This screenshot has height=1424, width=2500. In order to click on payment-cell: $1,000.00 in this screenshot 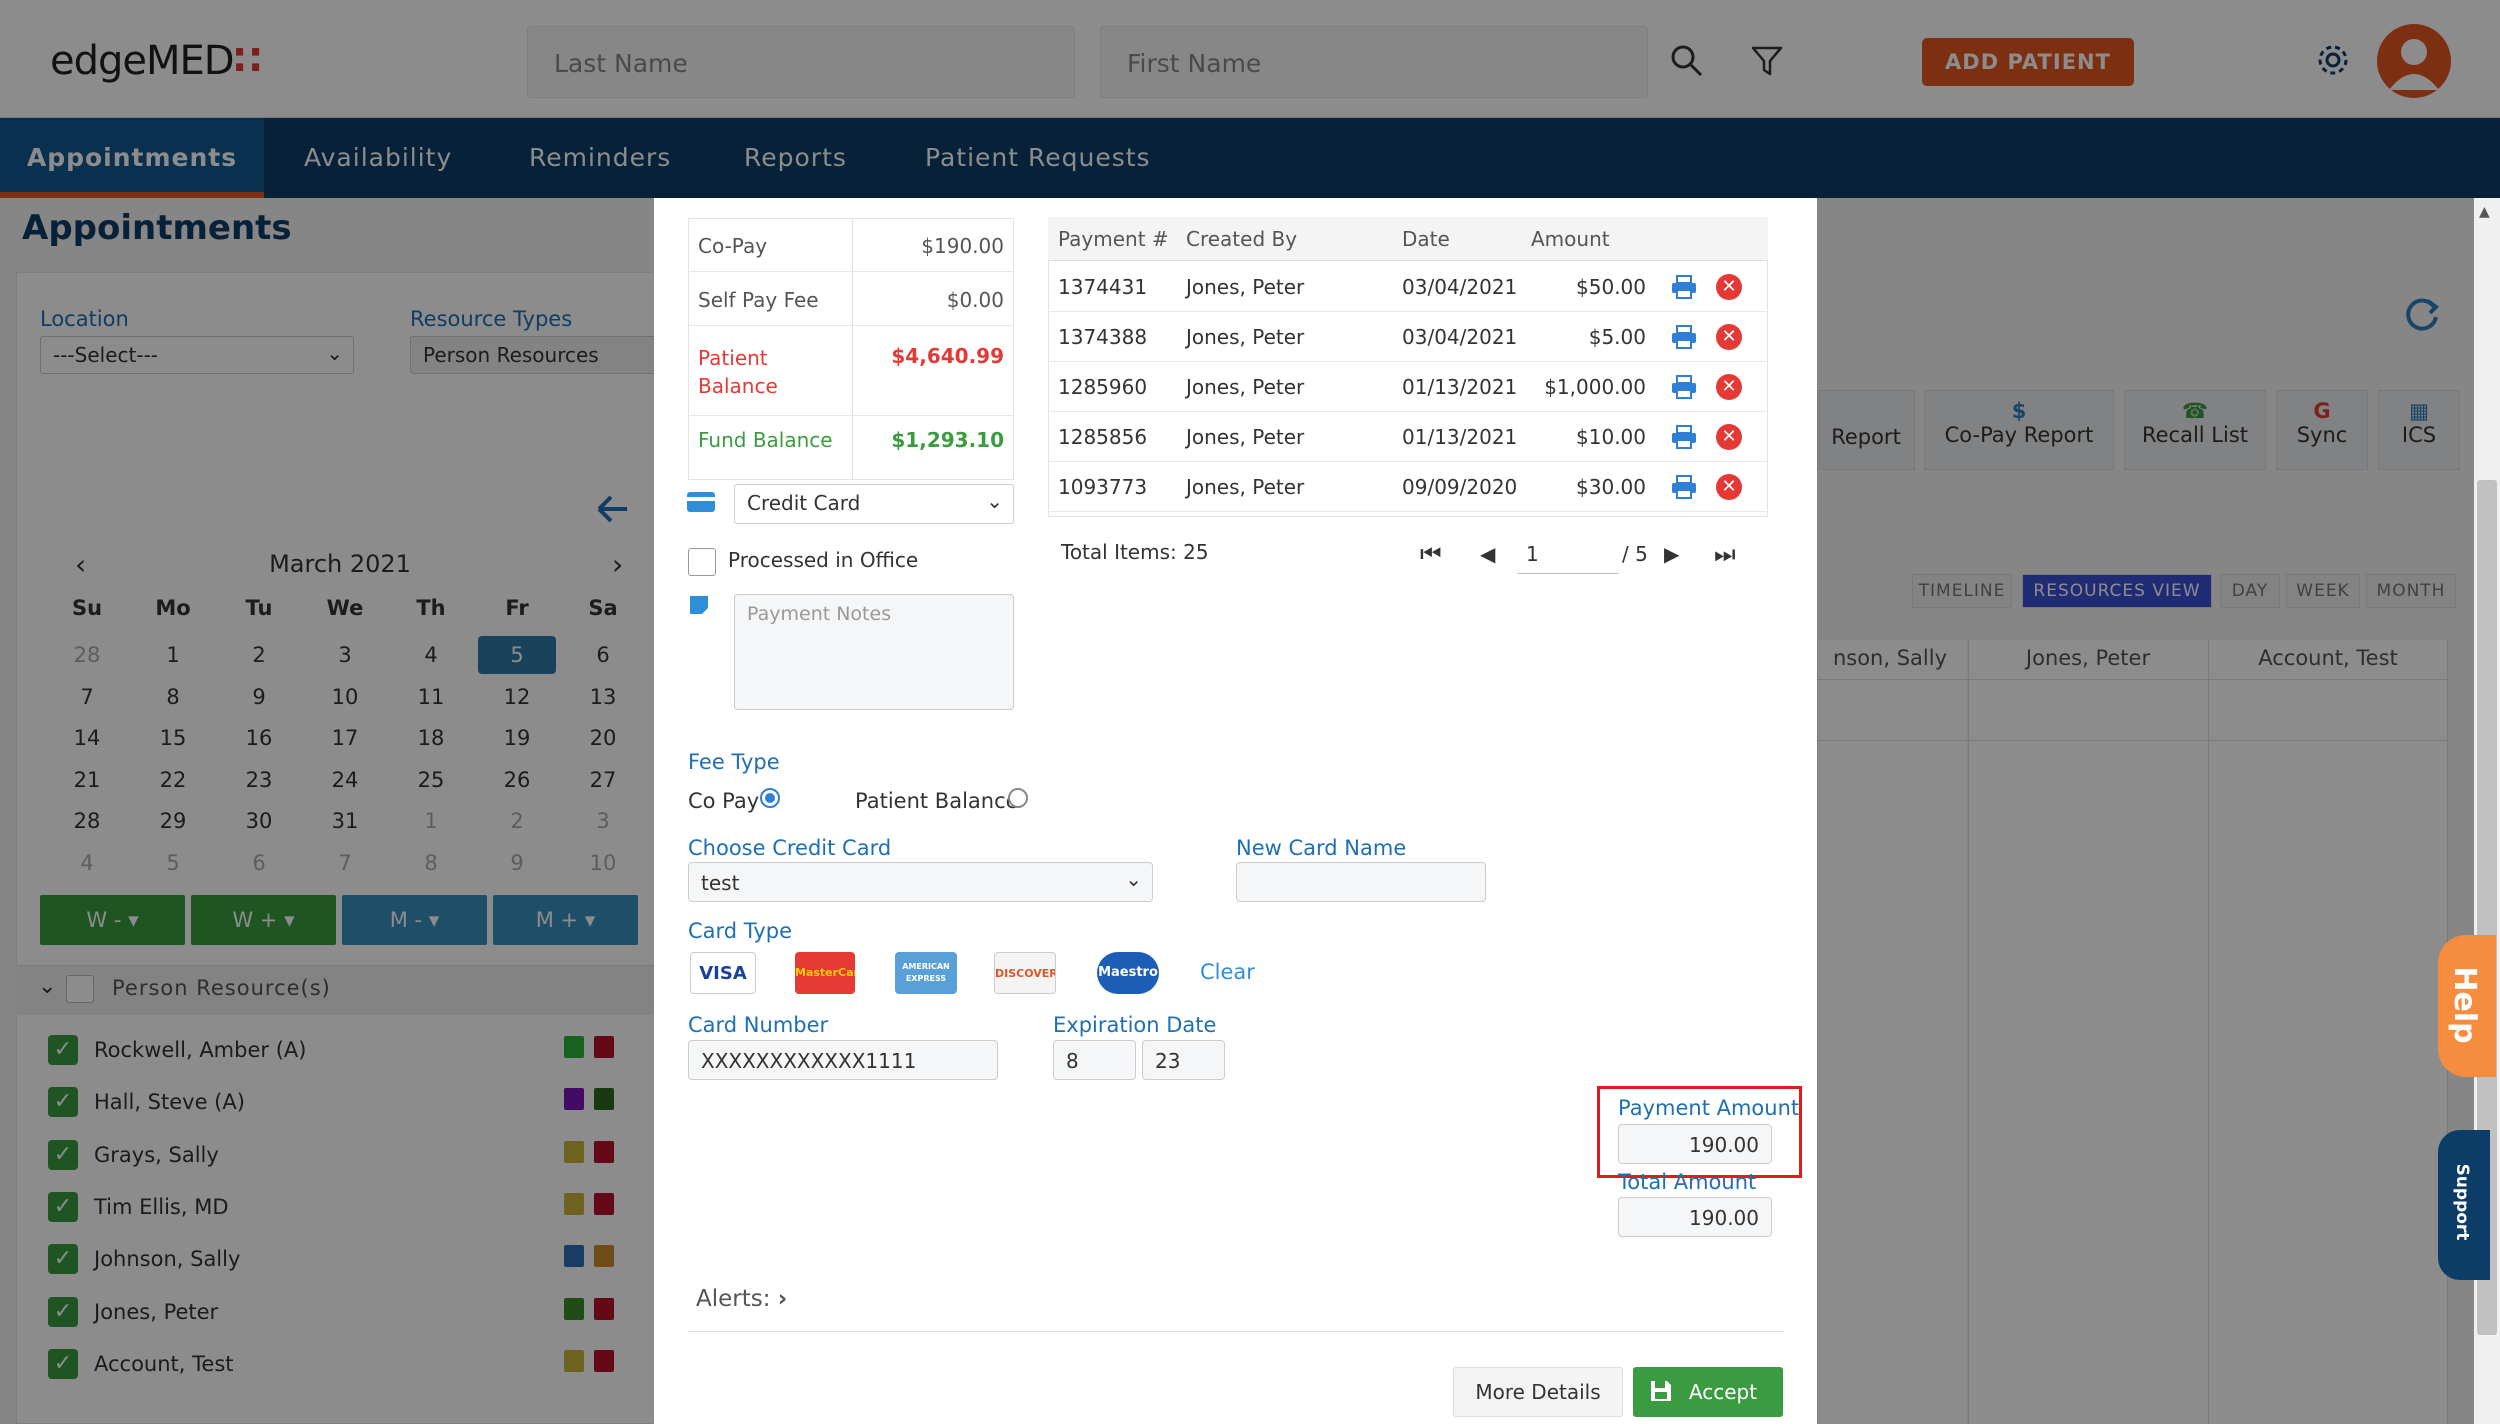, I will do `click(1595, 387)`.